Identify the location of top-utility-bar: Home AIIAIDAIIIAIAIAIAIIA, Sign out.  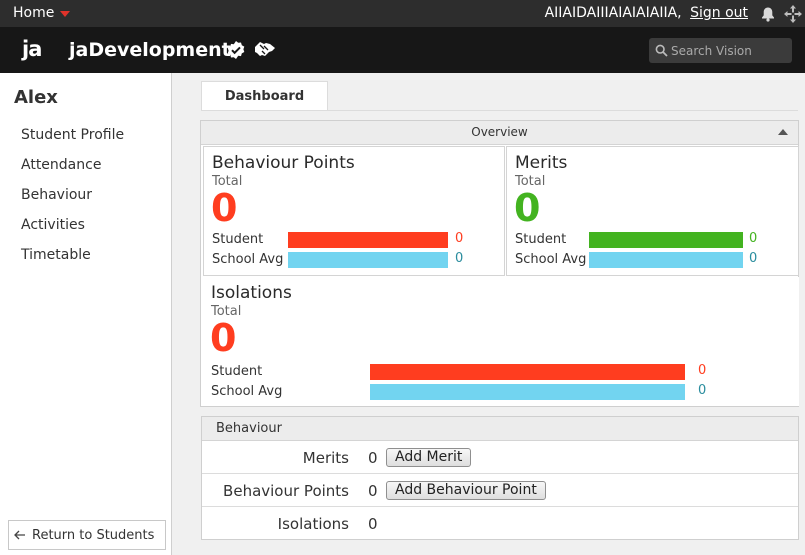
(402, 13).